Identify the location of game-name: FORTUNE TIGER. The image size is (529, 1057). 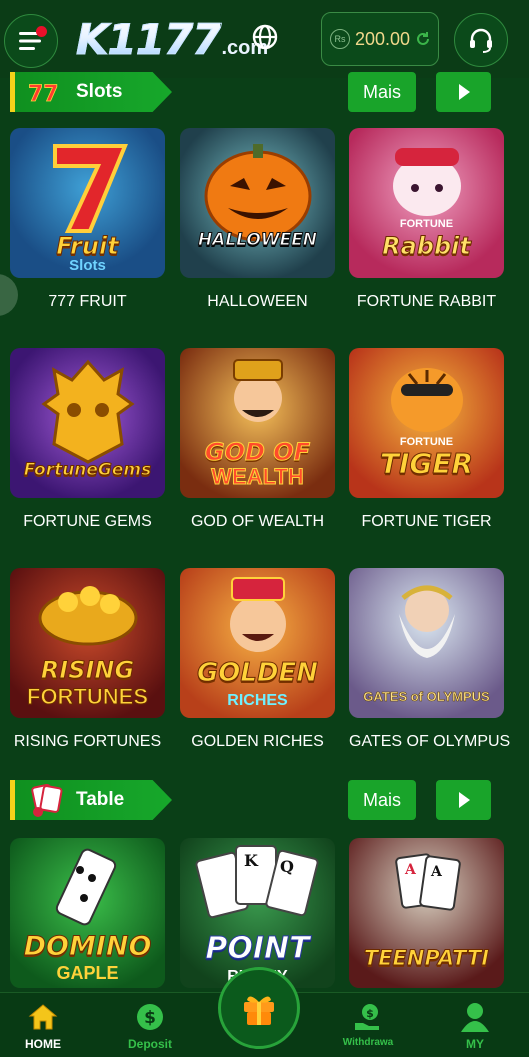
(426, 521).